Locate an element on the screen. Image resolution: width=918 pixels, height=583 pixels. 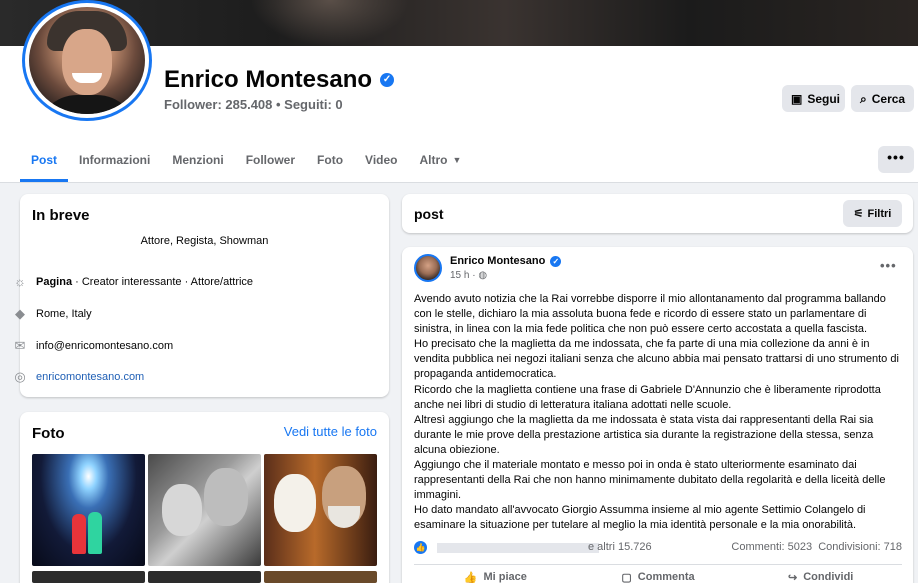
tab-post: Post is located at coordinates (44, 160).